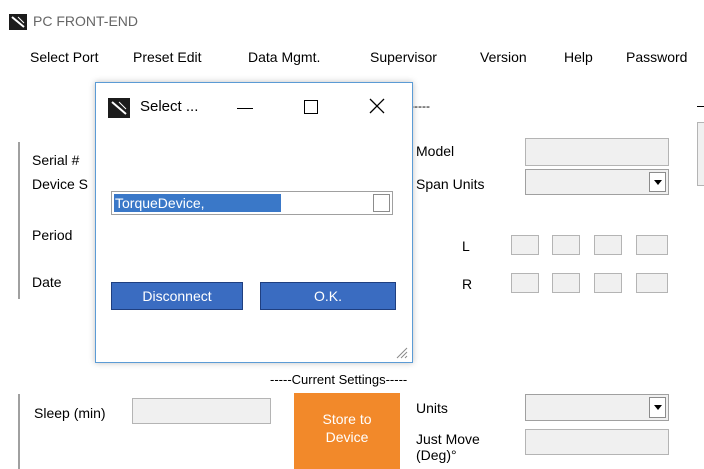  What do you see at coordinates (435, 151) in the screenshot?
I see `model-label: Model` at bounding box center [435, 151].